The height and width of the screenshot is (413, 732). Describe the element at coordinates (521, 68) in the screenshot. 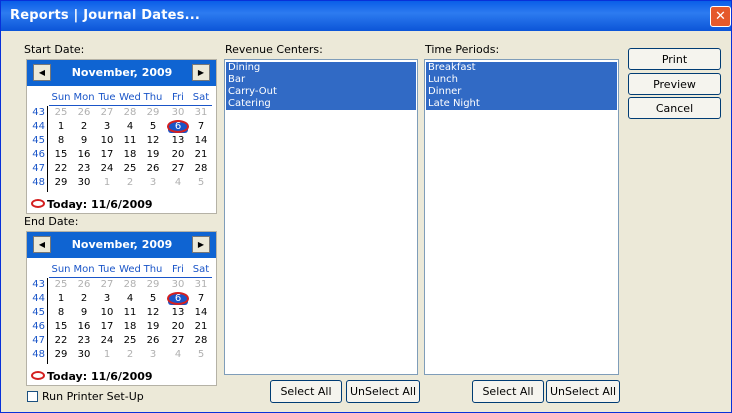

I see `list-item: Breakfast` at that location.